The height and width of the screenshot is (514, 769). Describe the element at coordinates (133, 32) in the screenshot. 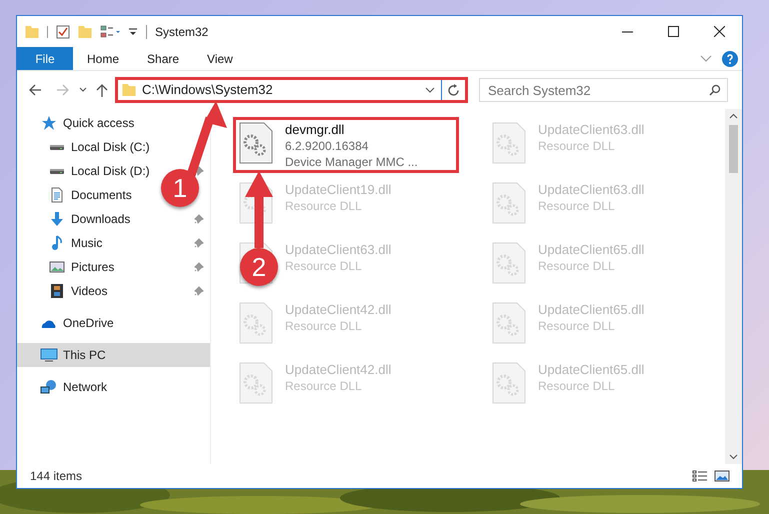

I see `customize-toolbar-icon` at that location.